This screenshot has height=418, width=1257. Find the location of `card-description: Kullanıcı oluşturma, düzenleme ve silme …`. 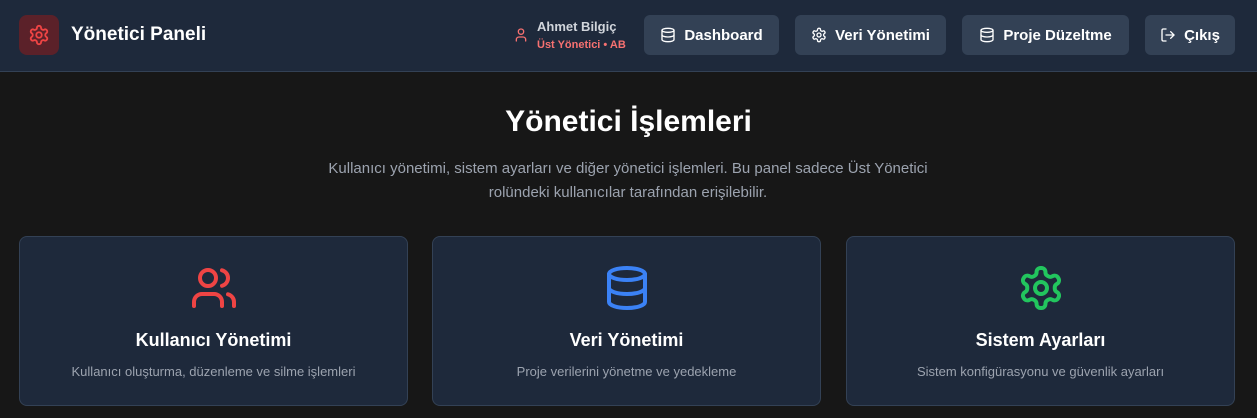

card-description: Kullanıcı oluşturma, düzenleme ve silme … is located at coordinates (213, 371).